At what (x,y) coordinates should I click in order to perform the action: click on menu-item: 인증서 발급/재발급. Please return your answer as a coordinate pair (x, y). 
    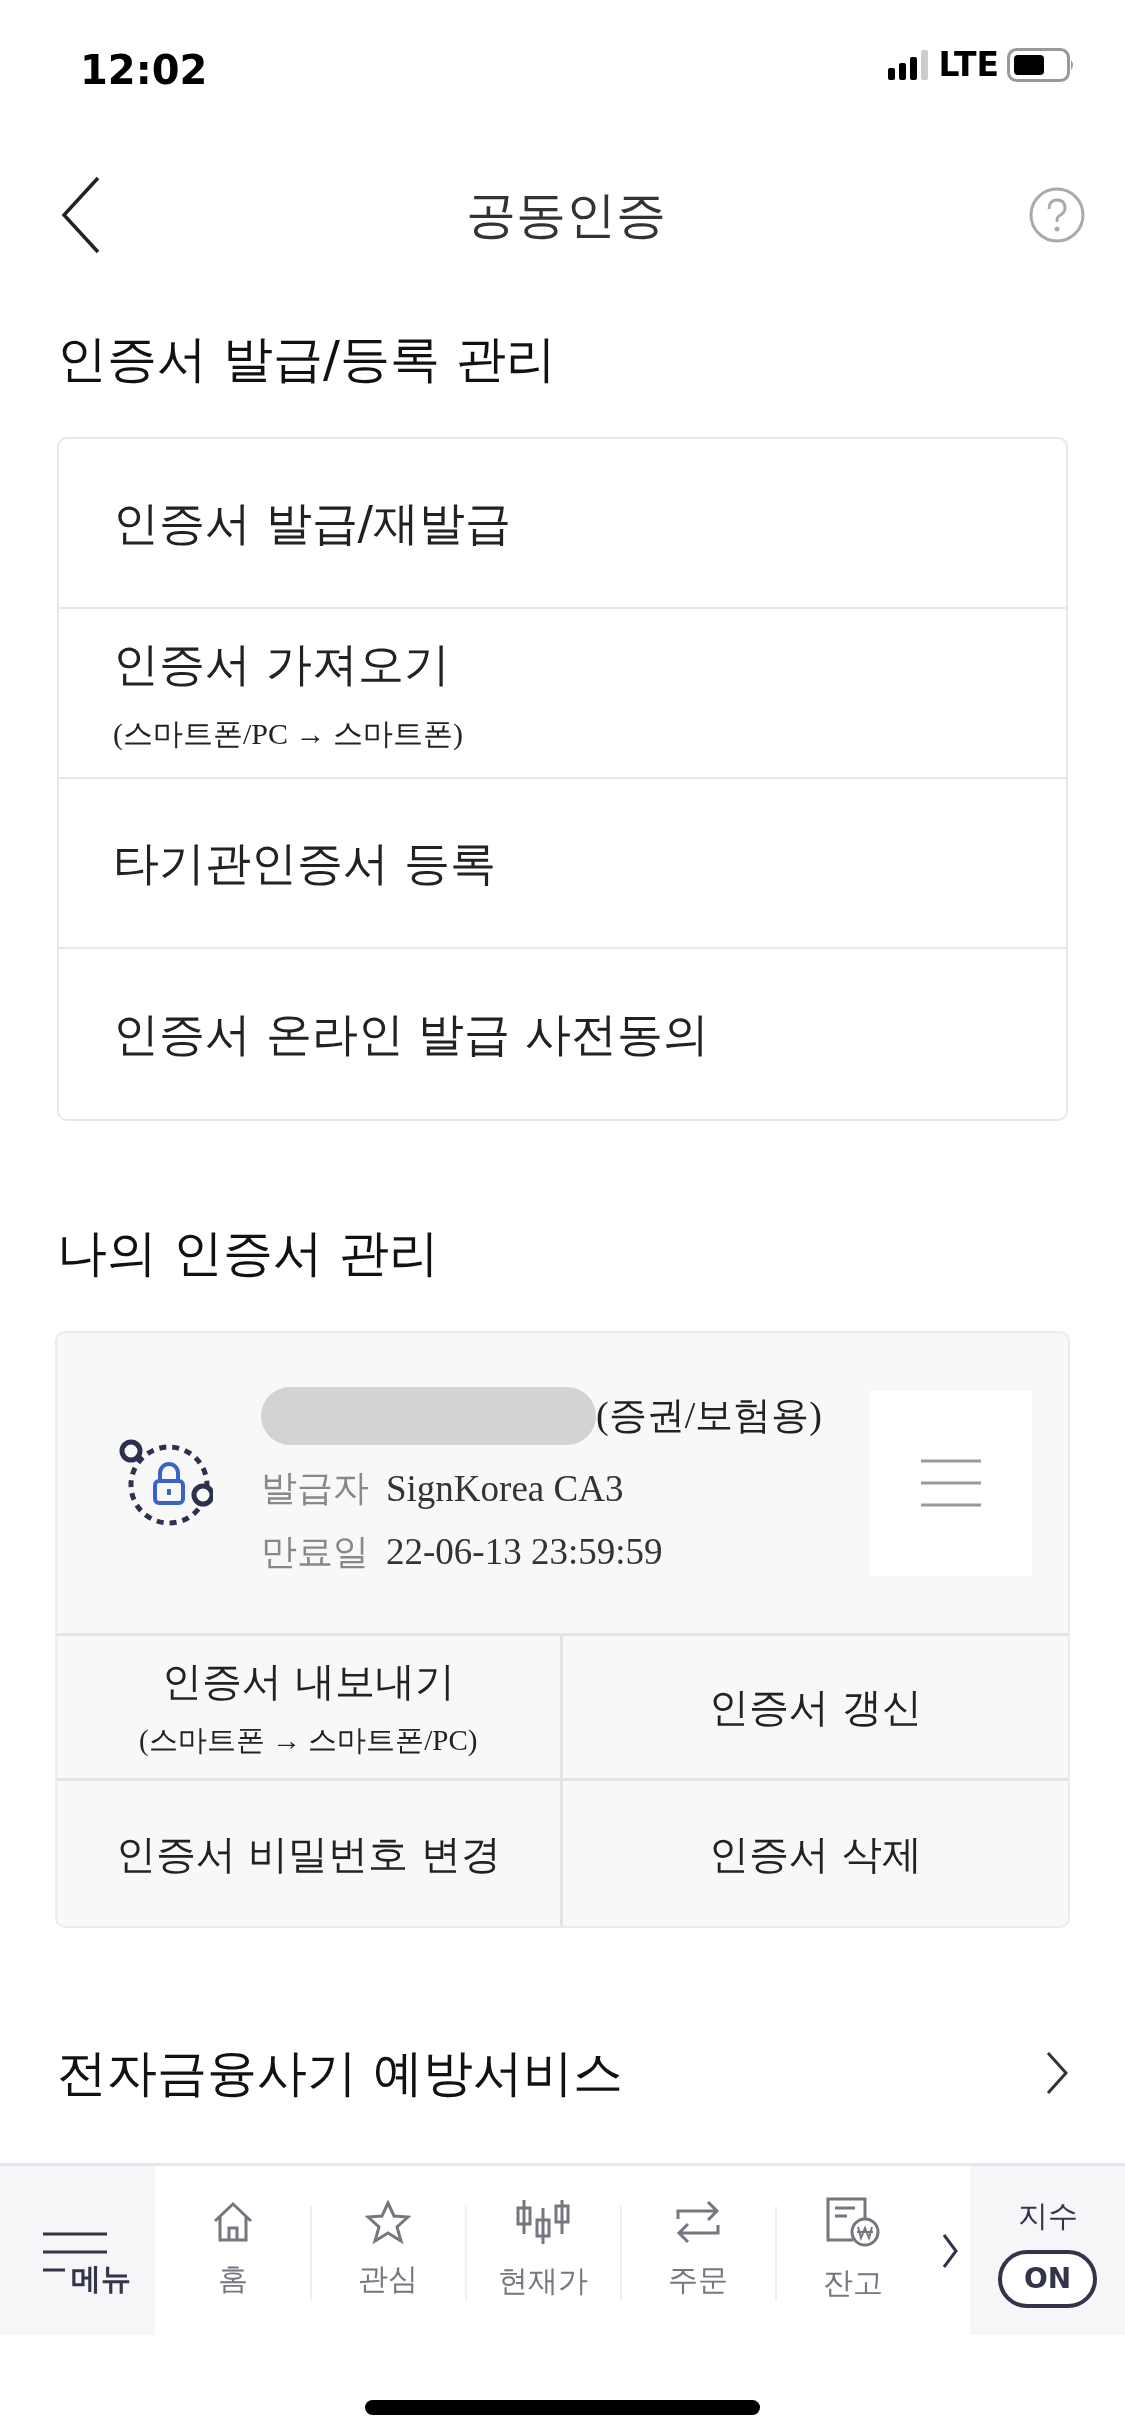
    Looking at the image, I should click on (562, 524).